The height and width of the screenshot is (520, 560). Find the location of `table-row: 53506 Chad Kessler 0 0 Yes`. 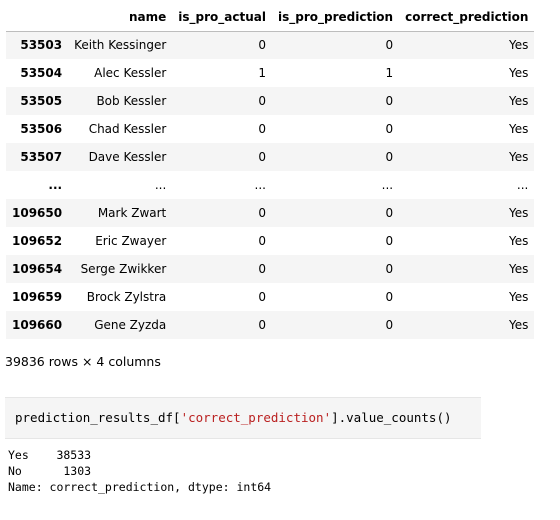

table-row: 53506 Chad Kessler 0 0 Yes is located at coordinates (270, 129).